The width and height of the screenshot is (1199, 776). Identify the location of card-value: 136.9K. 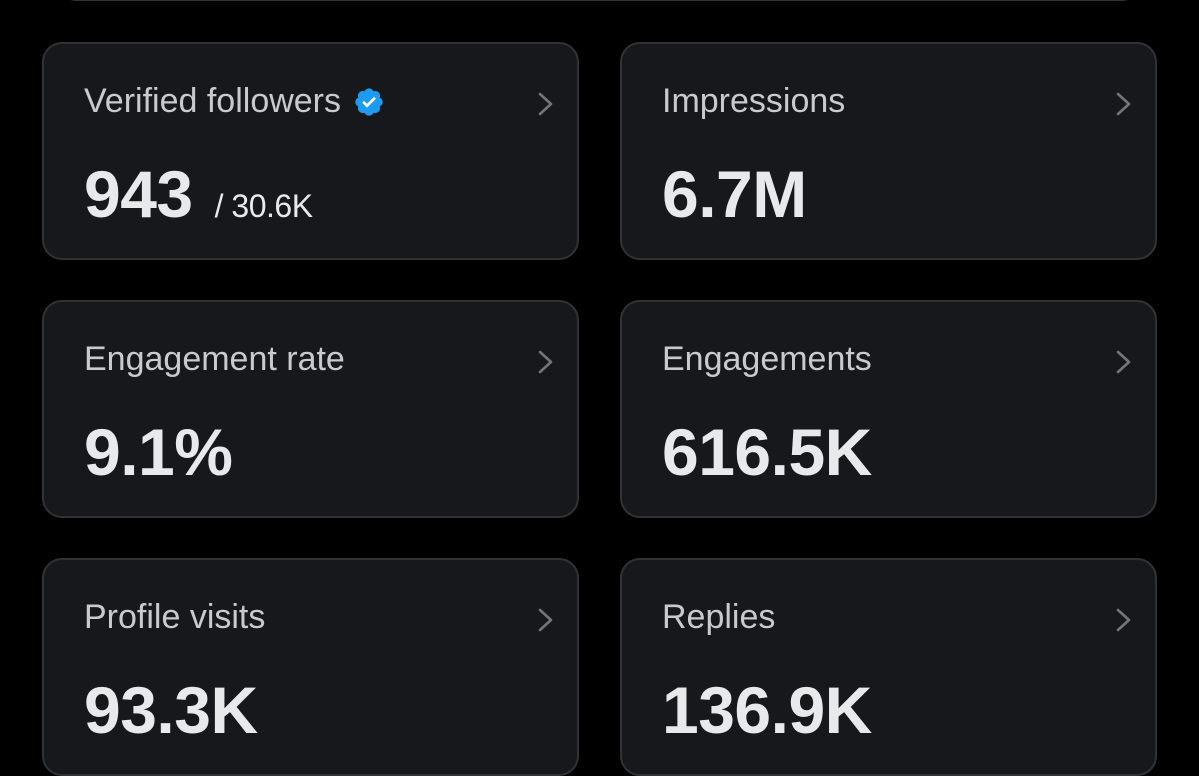
(767, 710).